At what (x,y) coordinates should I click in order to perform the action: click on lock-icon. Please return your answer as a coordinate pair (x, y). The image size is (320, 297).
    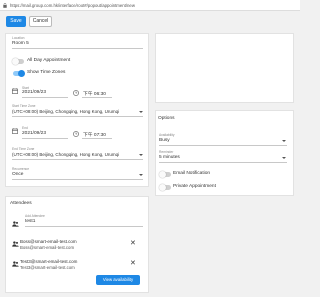
    Looking at the image, I should click on (5, 5).